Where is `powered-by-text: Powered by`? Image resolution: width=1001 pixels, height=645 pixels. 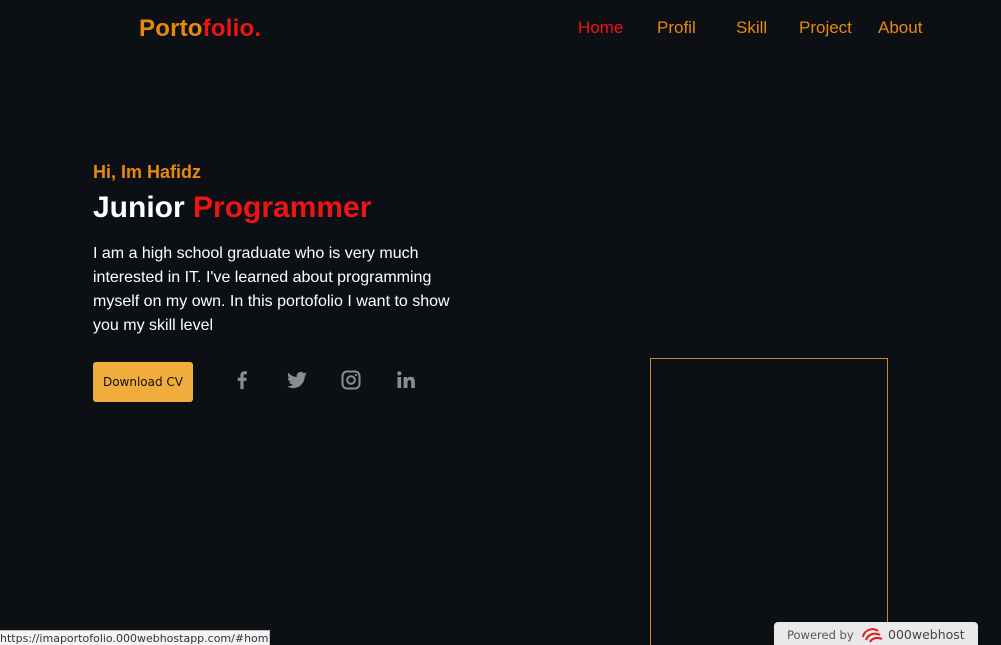
powered-by-text: Powered by is located at coordinates (820, 635).